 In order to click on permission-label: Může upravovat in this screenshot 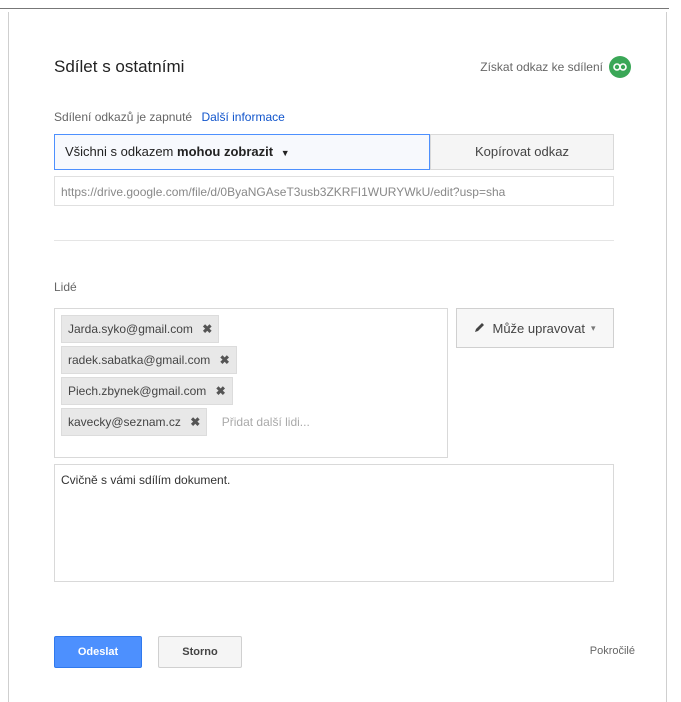, I will do `click(538, 328)`.